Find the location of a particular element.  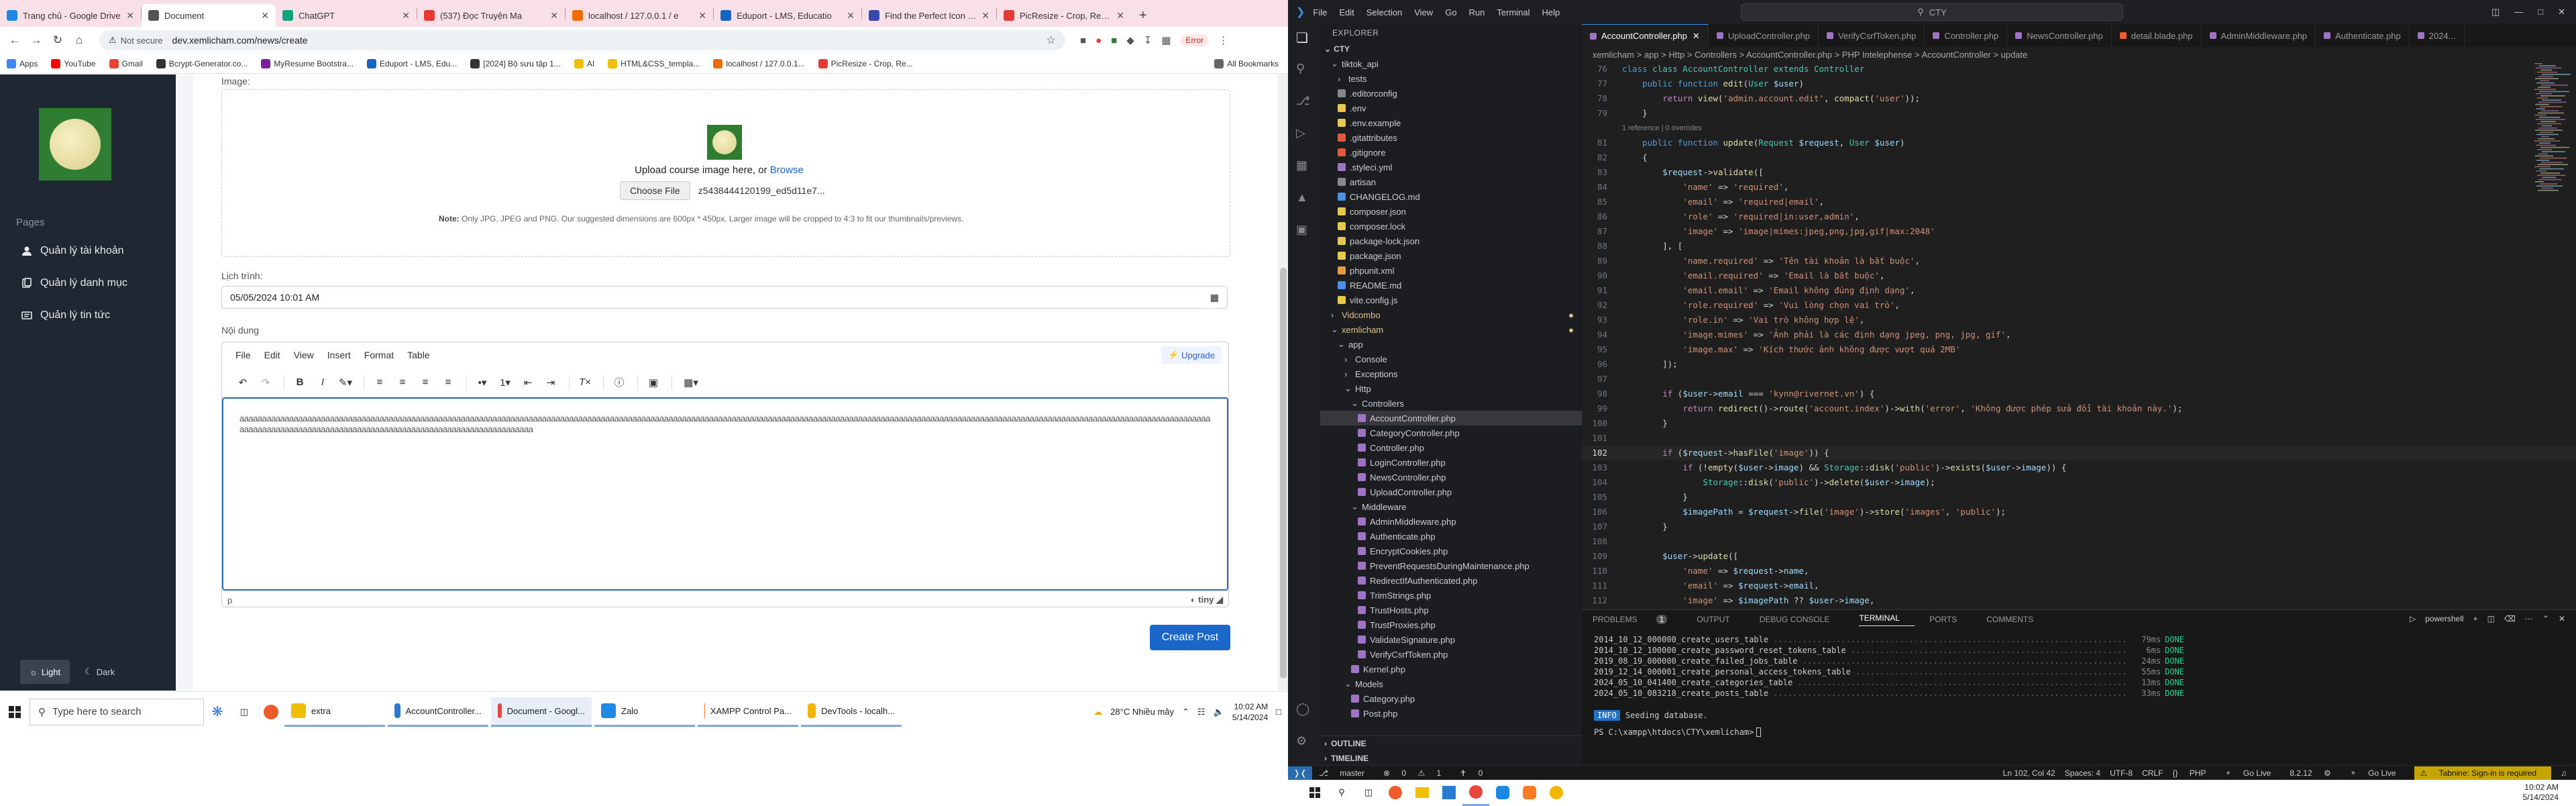

file-tree-file: Post.php is located at coordinates (1451, 713).